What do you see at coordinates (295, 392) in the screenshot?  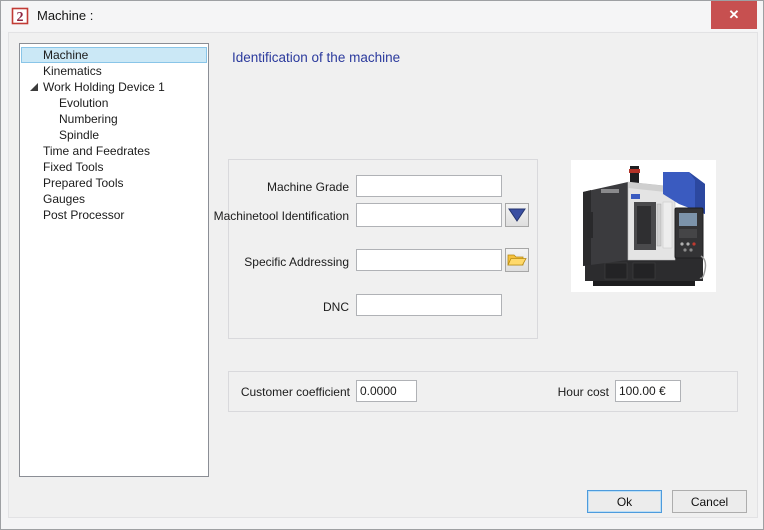 I see `customer-coefficient-label: Customer coefficient` at bounding box center [295, 392].